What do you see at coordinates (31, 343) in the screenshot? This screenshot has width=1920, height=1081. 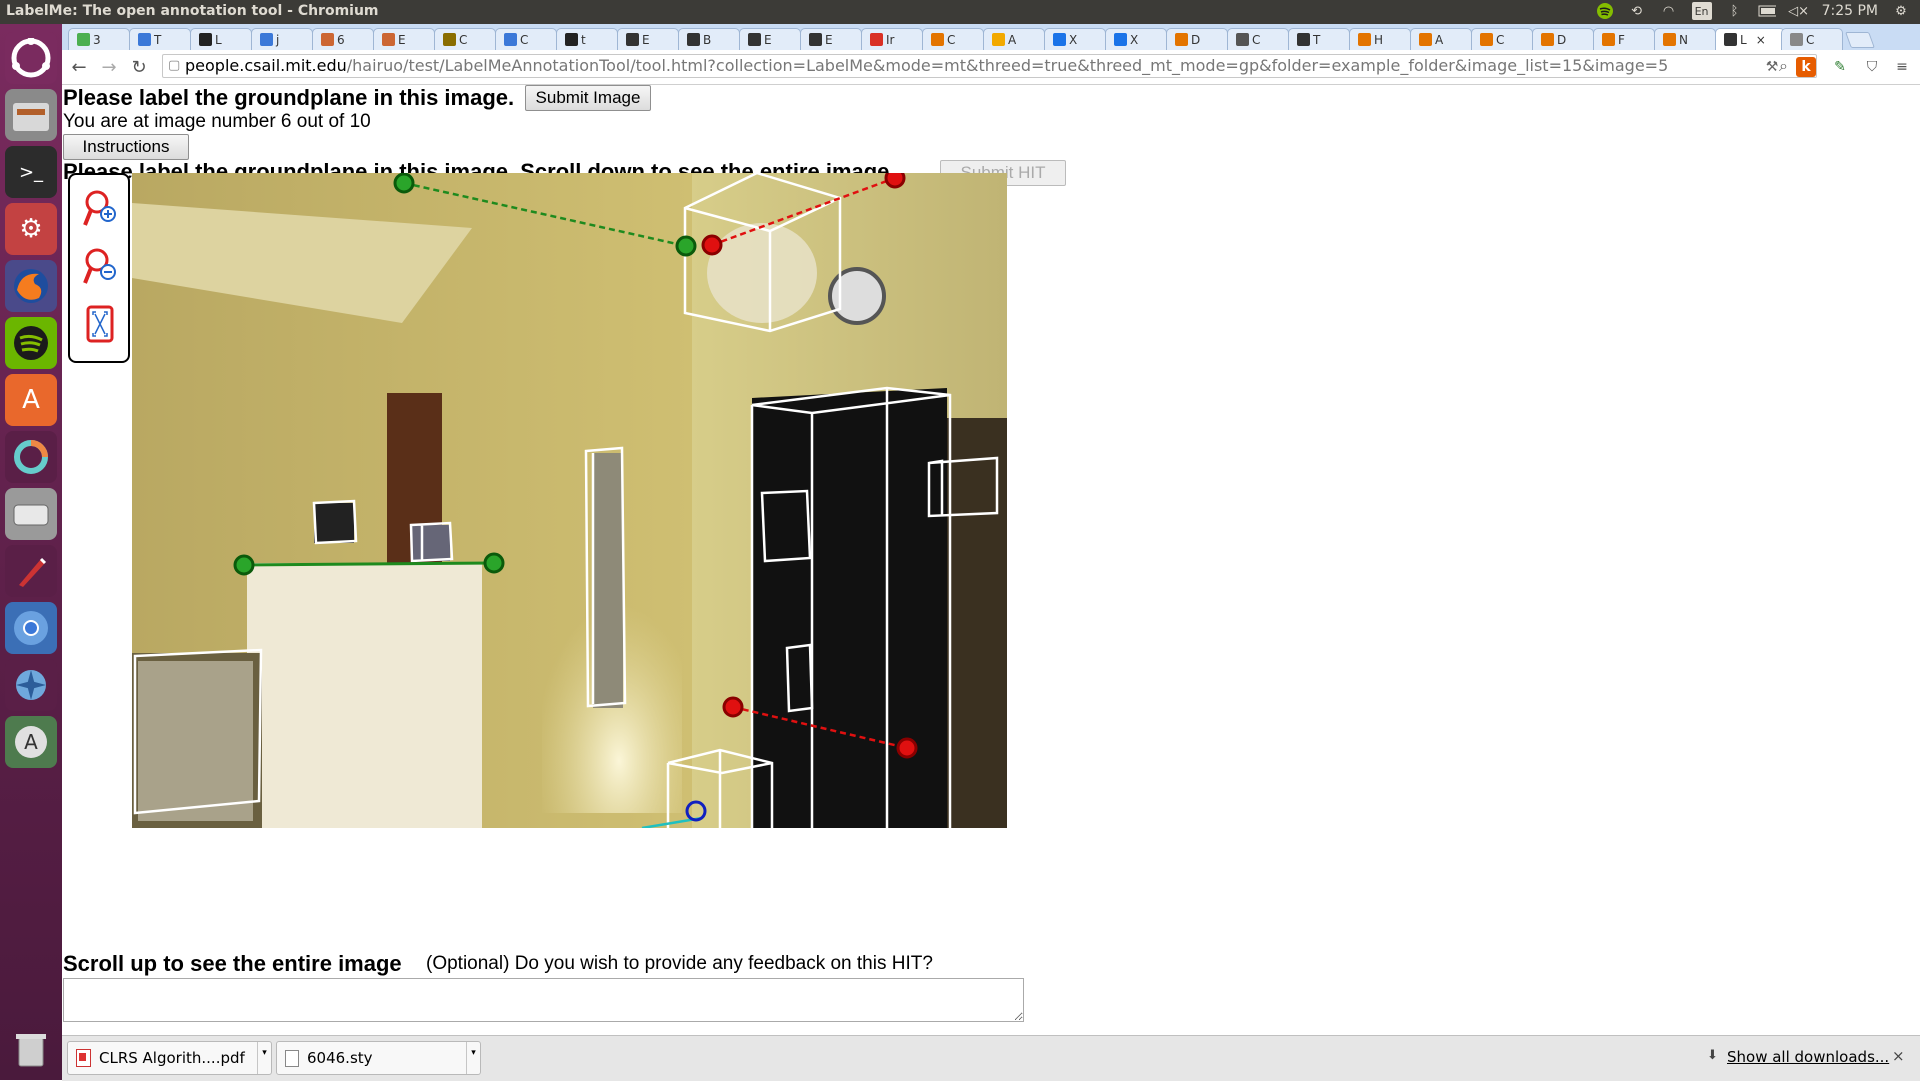 I see `spotify-icon` at bounding box center [31, 343].